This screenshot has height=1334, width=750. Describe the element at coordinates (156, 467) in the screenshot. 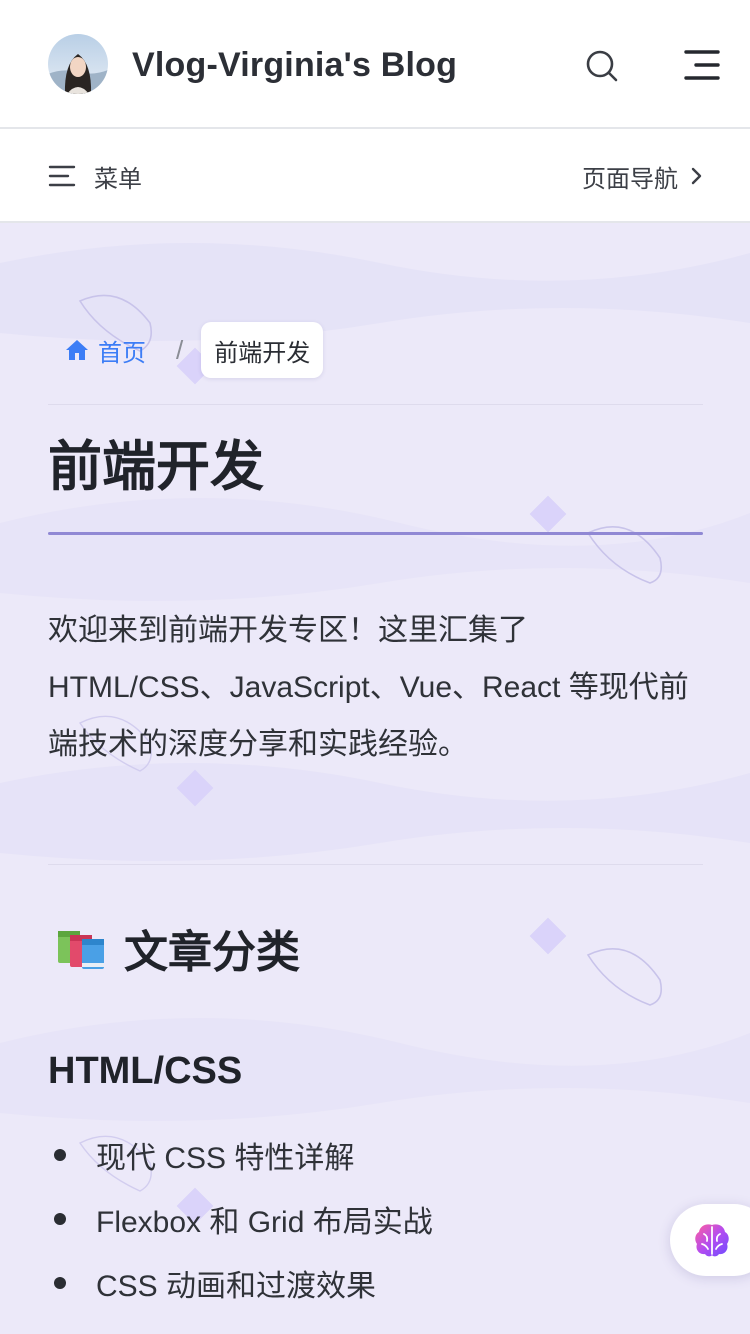

I see `page-title: 前端开发` at that location.